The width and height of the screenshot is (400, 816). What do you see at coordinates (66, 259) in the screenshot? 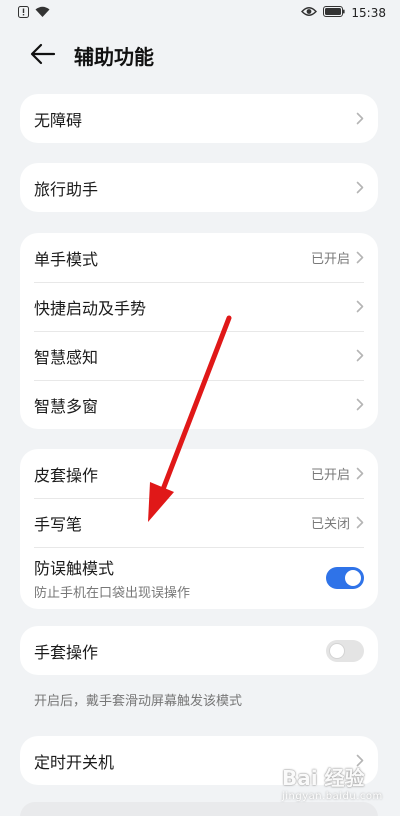
I see `row-label: 单手模式` at bounding box center [66, 259].